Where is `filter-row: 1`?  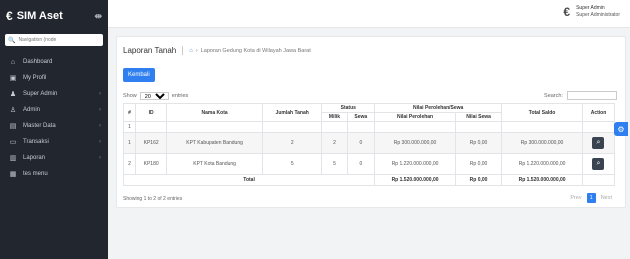
filter-row: 1 is located at coordinates (369, 127).